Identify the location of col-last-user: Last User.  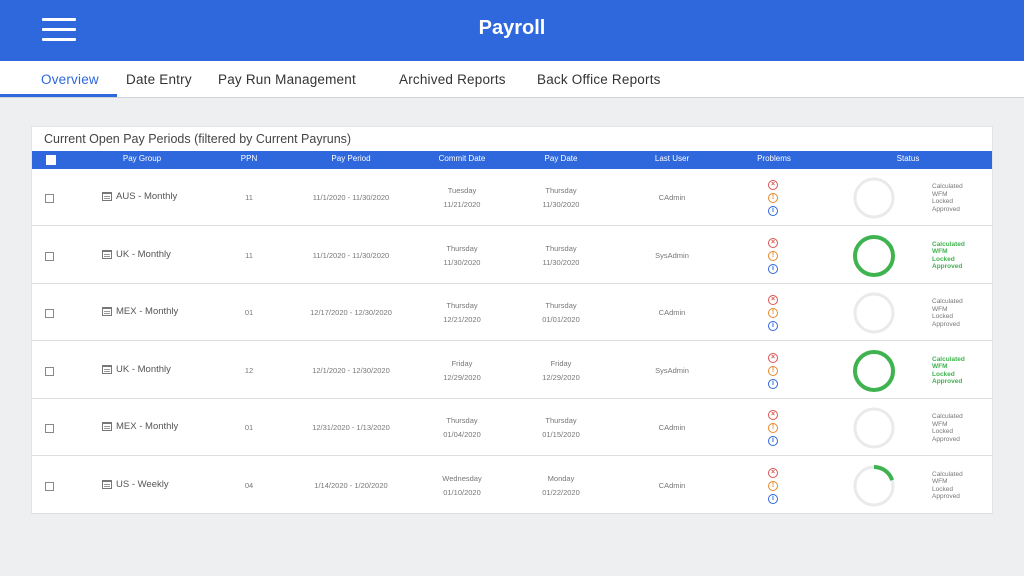
(672, 158).